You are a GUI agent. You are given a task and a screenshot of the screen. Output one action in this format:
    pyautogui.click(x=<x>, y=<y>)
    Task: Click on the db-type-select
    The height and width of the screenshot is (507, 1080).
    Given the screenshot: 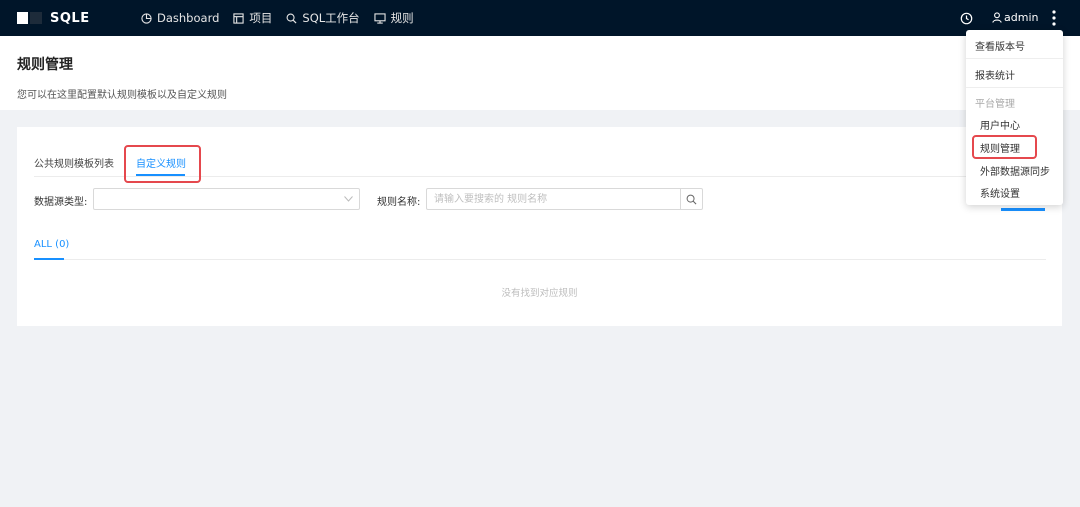 What is the action you would take?
    pyautogui.click(x=226, y=199)
    